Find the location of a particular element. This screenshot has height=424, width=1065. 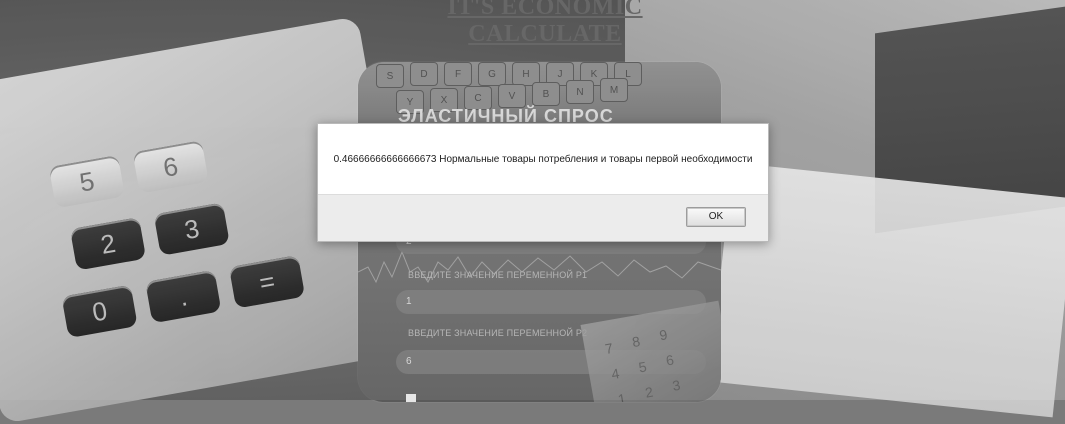

alert-footer: OK is located at coordinates (543, 217).